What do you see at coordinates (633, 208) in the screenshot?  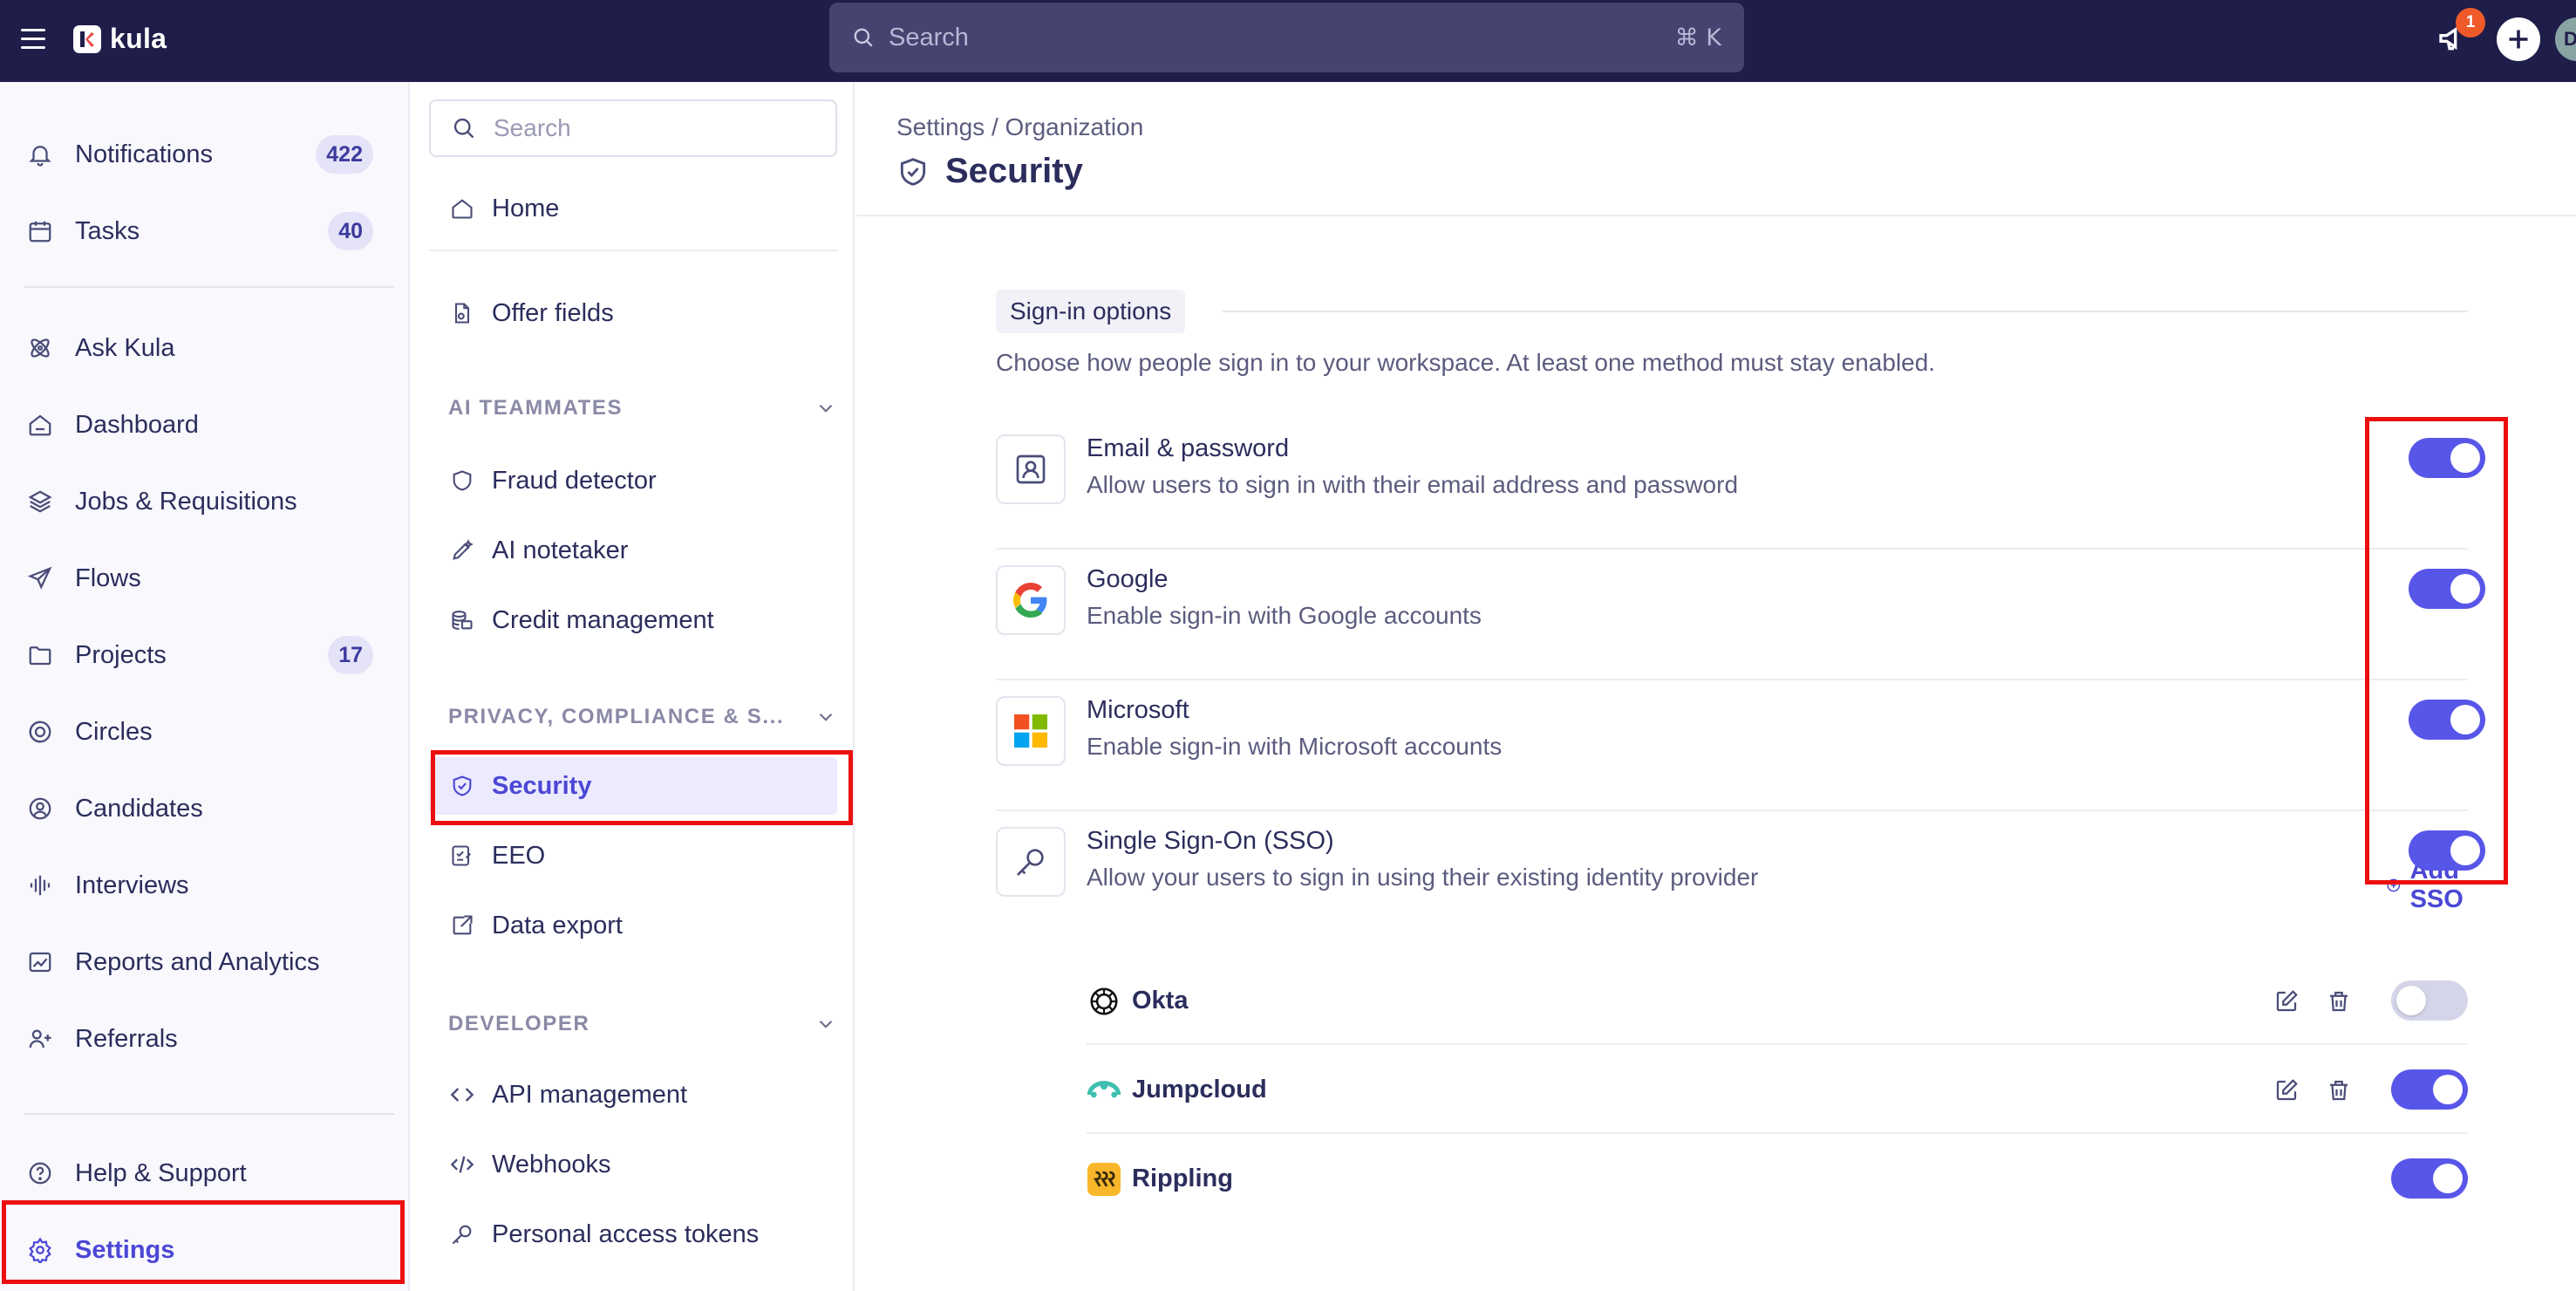 I see `subnav-home: Home` at bounding box center [633, 208].